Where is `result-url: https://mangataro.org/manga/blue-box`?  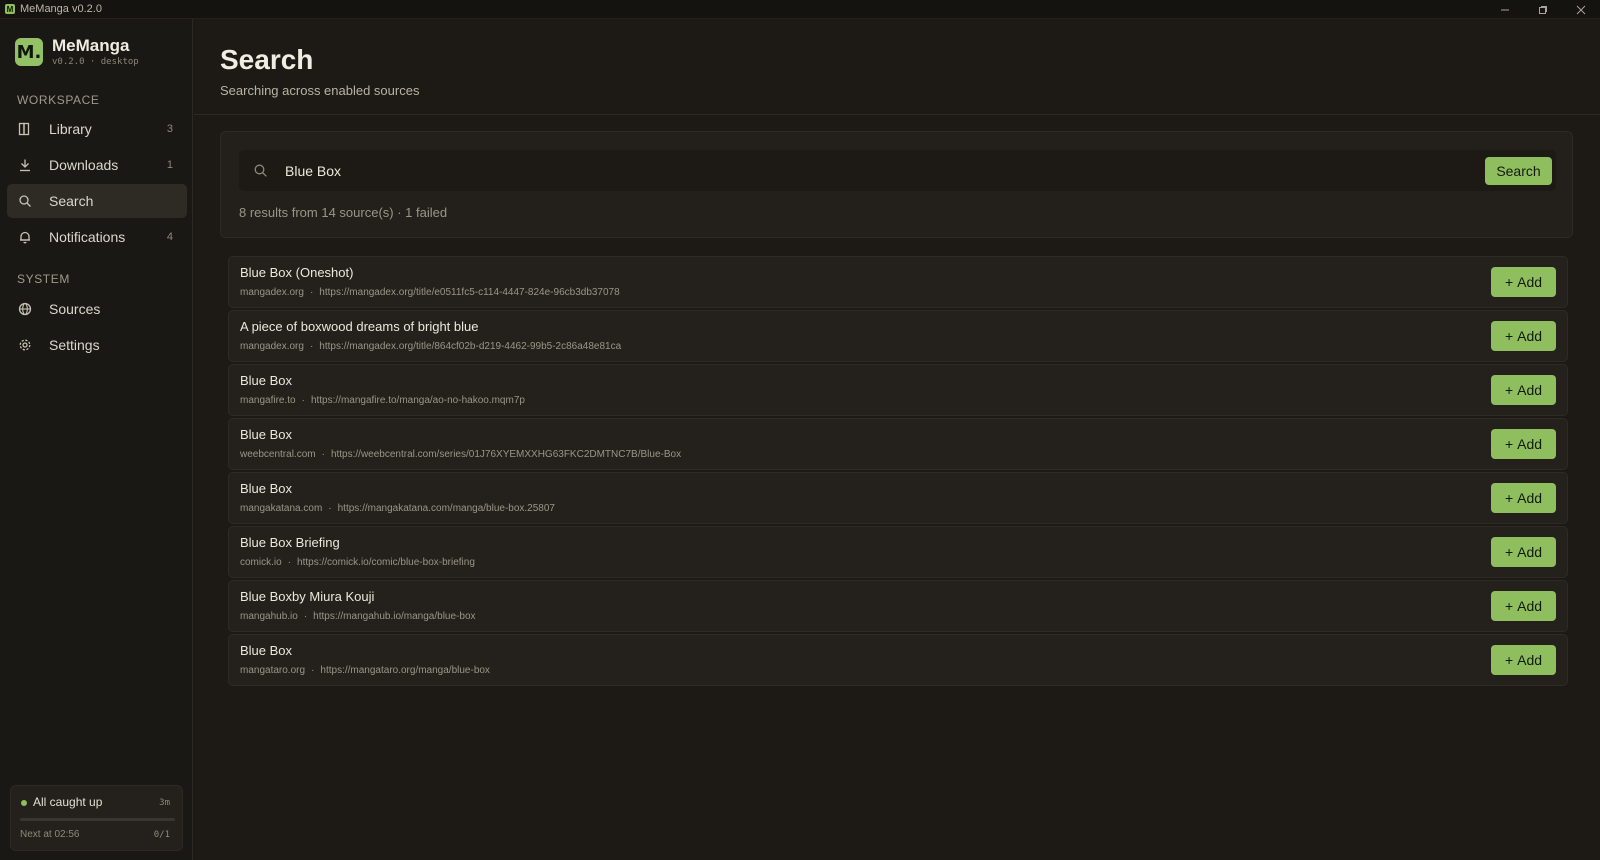
result-url: https://mangataro.org/manga/blue-box is located at coordinates (405, 670).